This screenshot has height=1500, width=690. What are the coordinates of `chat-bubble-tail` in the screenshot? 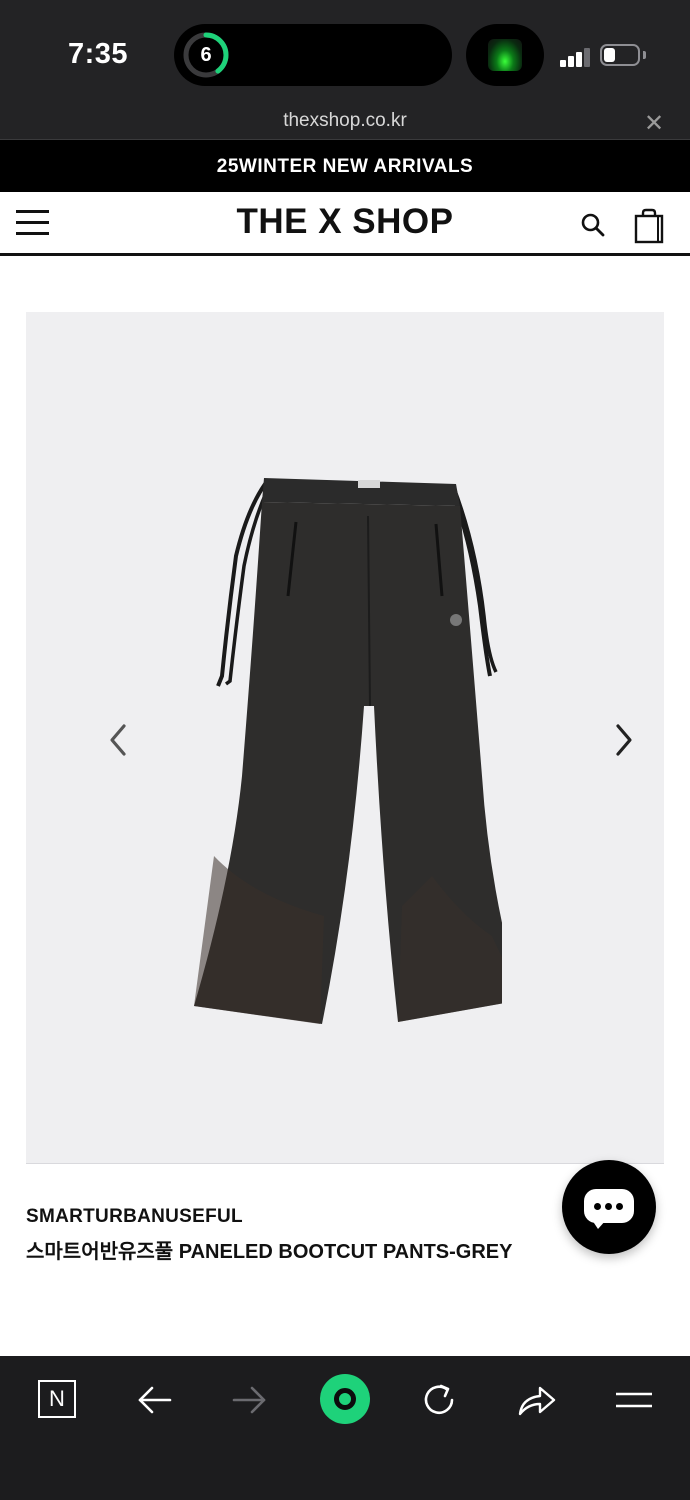 It's located at (599, 1224).